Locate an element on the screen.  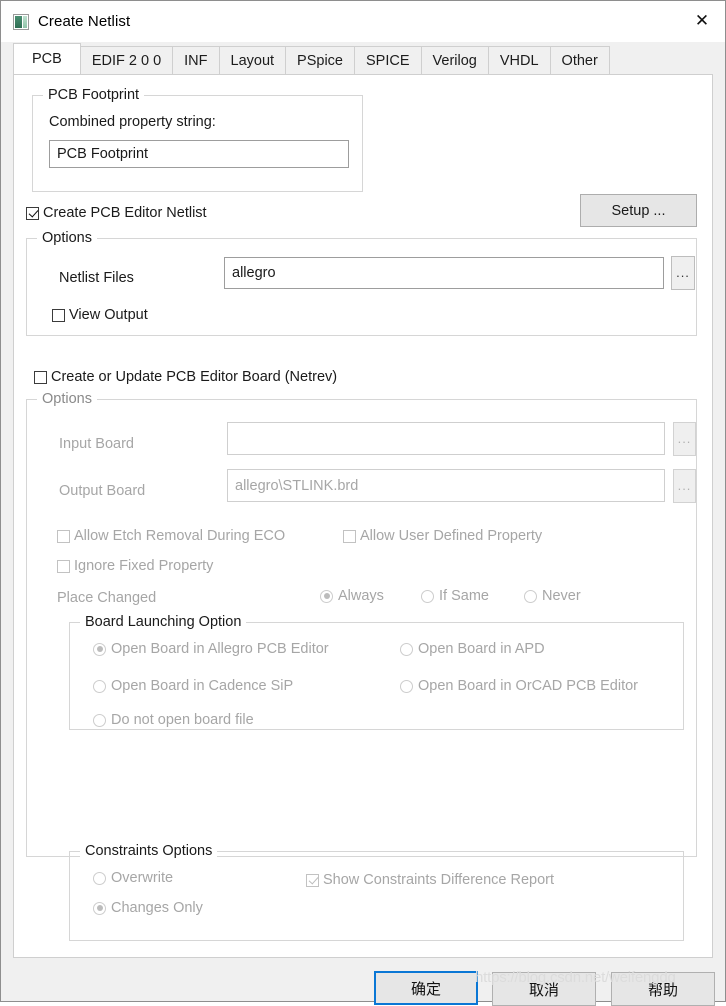
netlist-files-input: allegro is located at coordinates (444, 273).